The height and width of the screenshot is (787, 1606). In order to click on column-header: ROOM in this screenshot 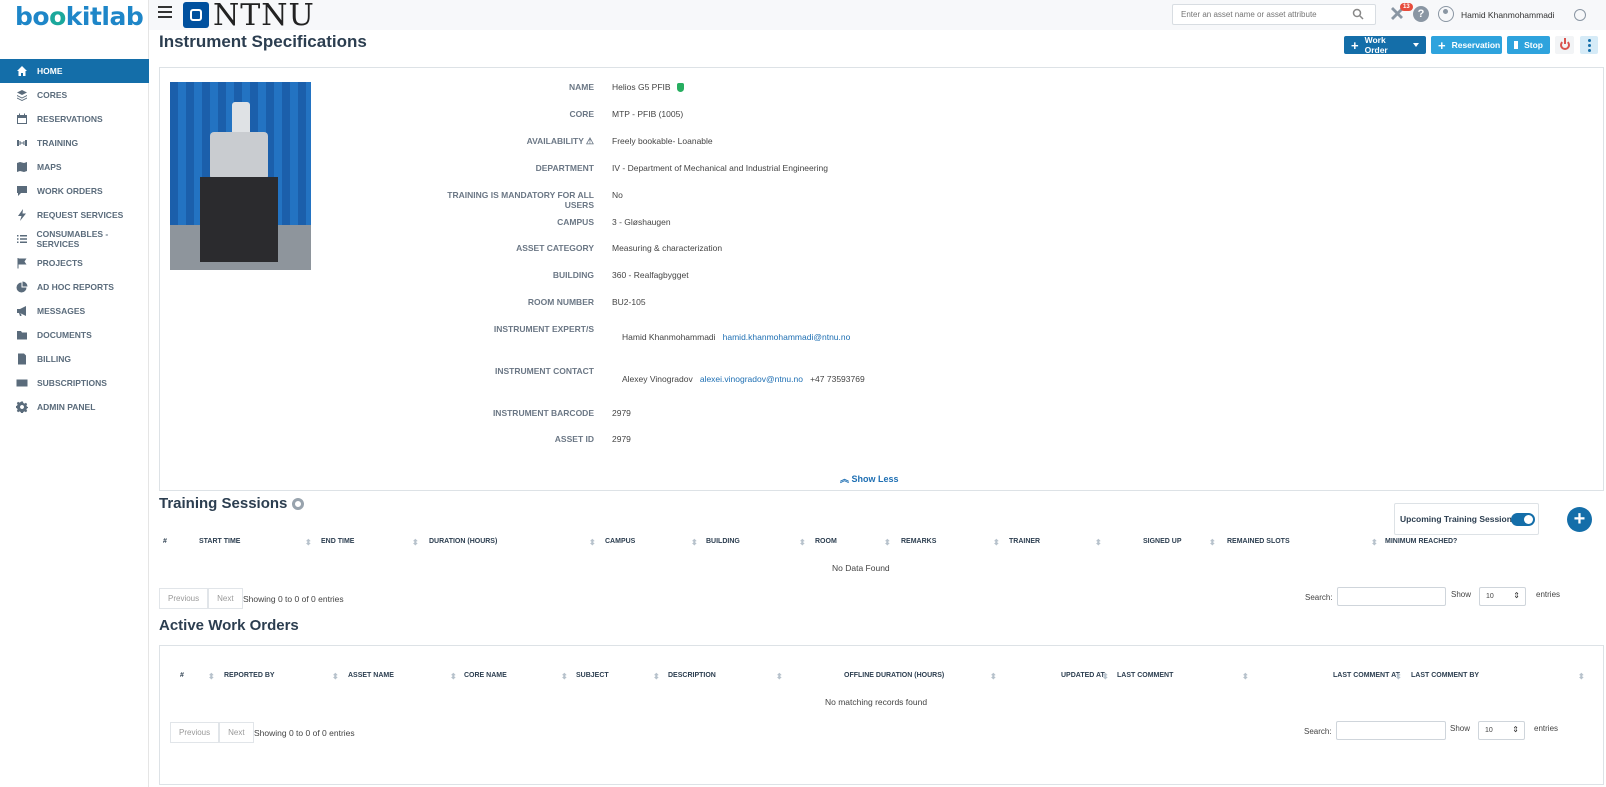, I will do `click(826, 541)`.